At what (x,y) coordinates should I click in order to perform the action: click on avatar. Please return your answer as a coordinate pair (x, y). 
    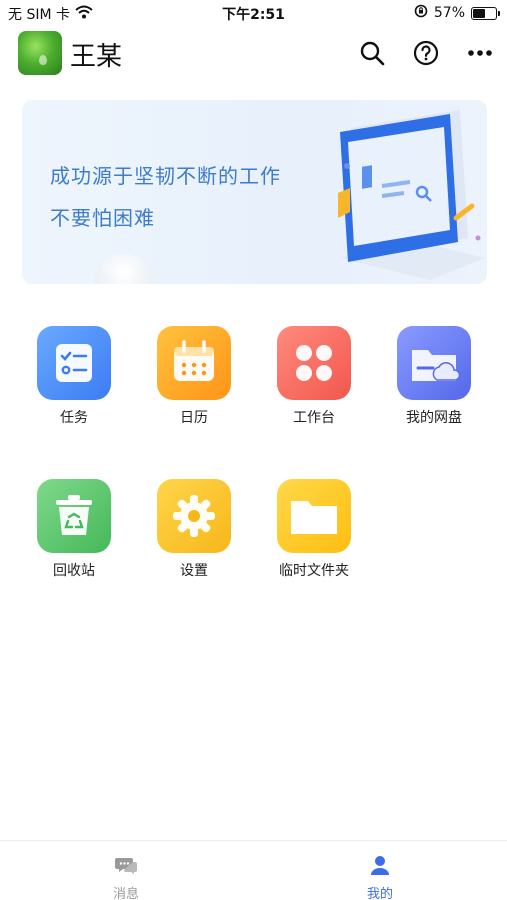
    Looking at the image, I should click on (40, 53).